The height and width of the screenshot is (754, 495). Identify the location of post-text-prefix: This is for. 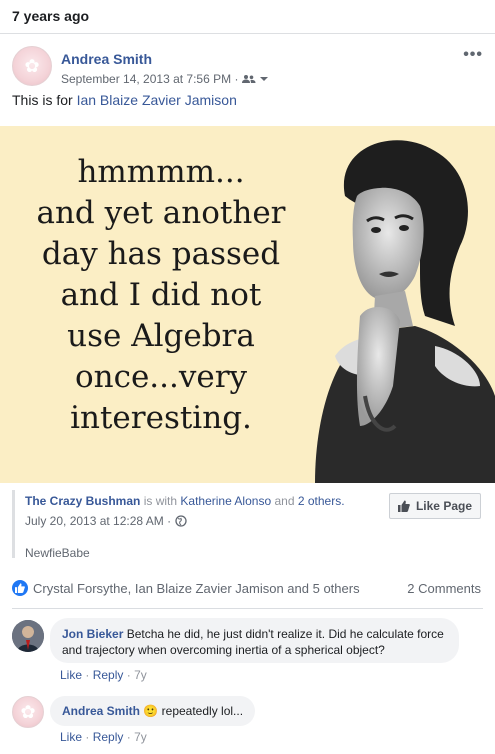
(44, 100).